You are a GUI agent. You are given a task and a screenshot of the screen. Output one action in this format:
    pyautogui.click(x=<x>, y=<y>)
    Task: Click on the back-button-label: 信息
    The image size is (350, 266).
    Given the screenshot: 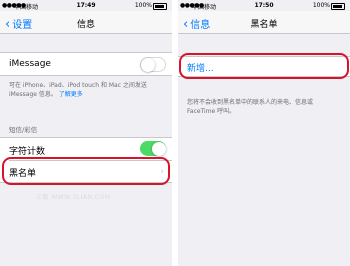 What is the action you would take?
    pyautogui.click(x=200, y=25)
    